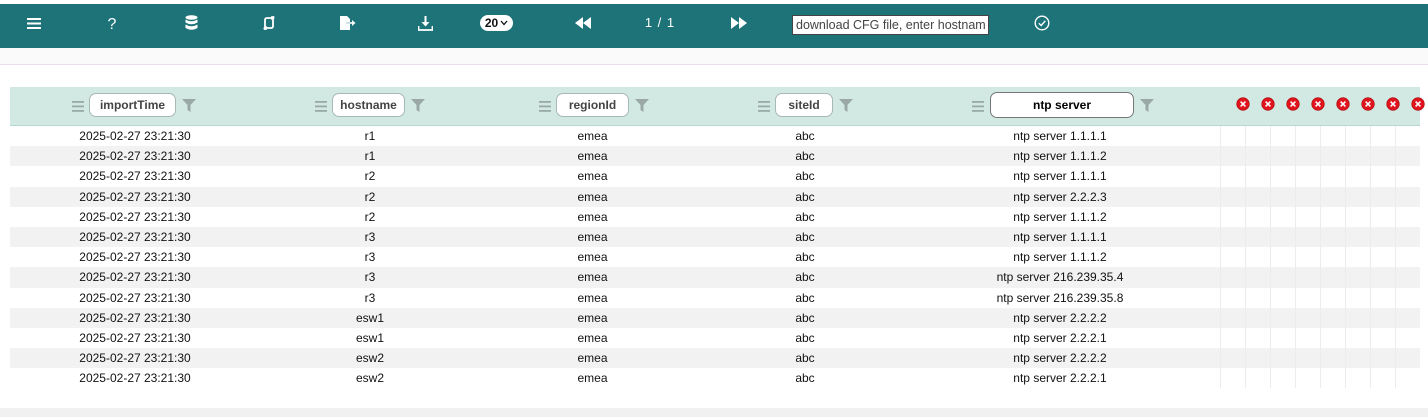 This screenshot has width=1428, height=417. I want to click on check-circle-icon, so click(1042, 23).